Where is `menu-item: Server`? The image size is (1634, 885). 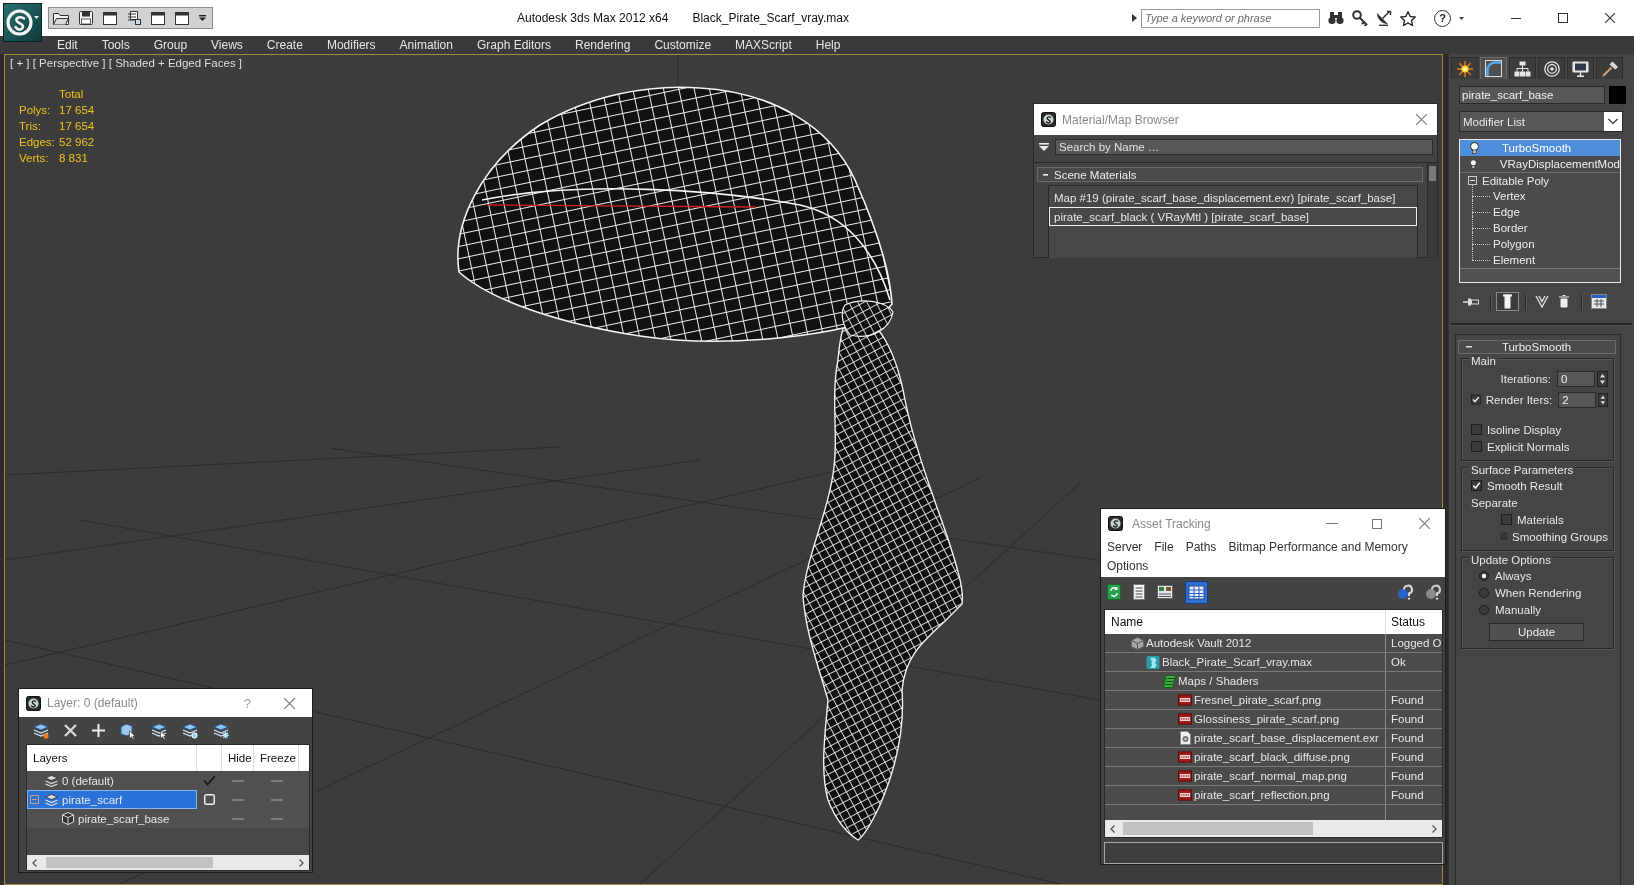
menu-item: Server is located at coordinates (1125, 547).